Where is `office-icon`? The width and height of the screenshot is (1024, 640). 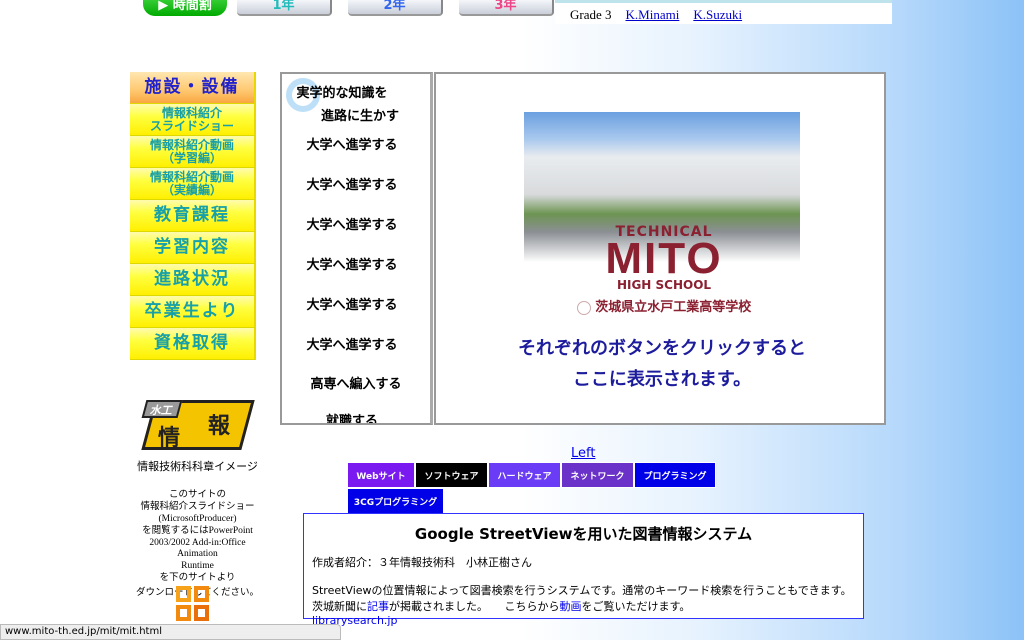 office-icon is located at coordinates (193, 604).